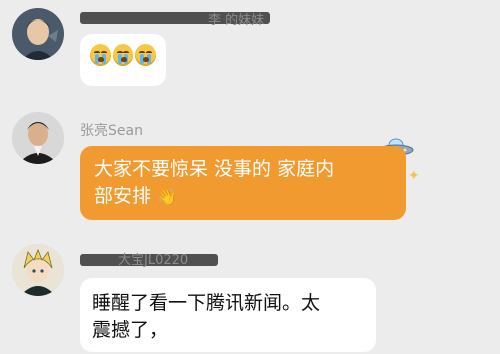 The height and width of the screenshot is (354, 500). Describe the element at coordinates (167, 196) in the screenshot. I see `waving-hand-icon: 👋` at that location.